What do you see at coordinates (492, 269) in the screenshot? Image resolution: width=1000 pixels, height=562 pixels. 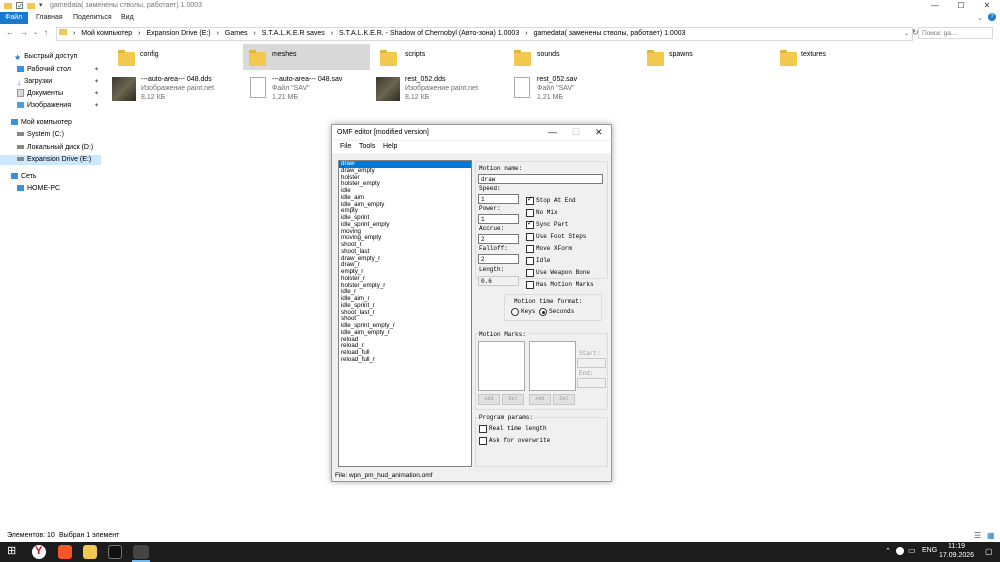 I see `length-label: Length:` at bounding box center [492, 269].